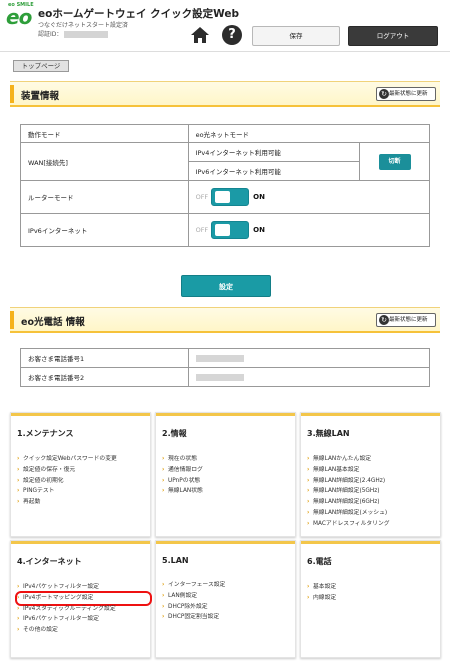 The width and height of the screenshot is (450, 666). Describe the element at coordinates (83, 25) in the screenshot. I see `app-subtitle: つなぐだけネットスタート設定済` at that location.